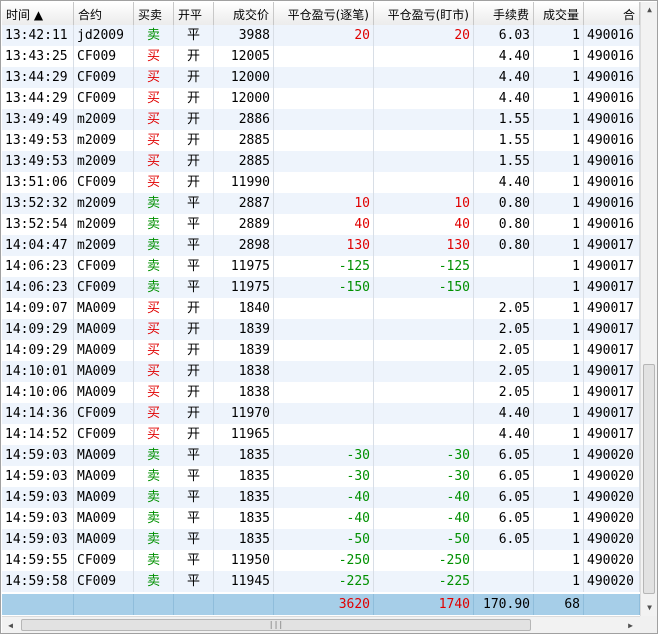 This screenshot has height=634, width=658. Describe the element at coordinates (630, 625) in the screenshot. I see `scroll-right-arrow-icon: ▶` at that location.